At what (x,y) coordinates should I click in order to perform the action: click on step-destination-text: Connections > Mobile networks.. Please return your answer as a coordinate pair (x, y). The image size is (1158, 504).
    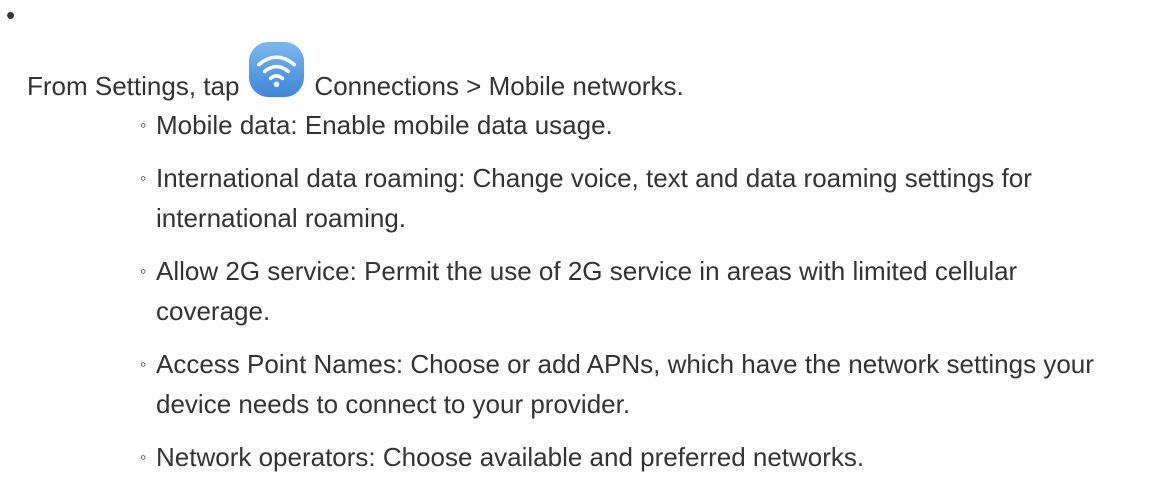
    Looking at the image, I should click on (499, 86).